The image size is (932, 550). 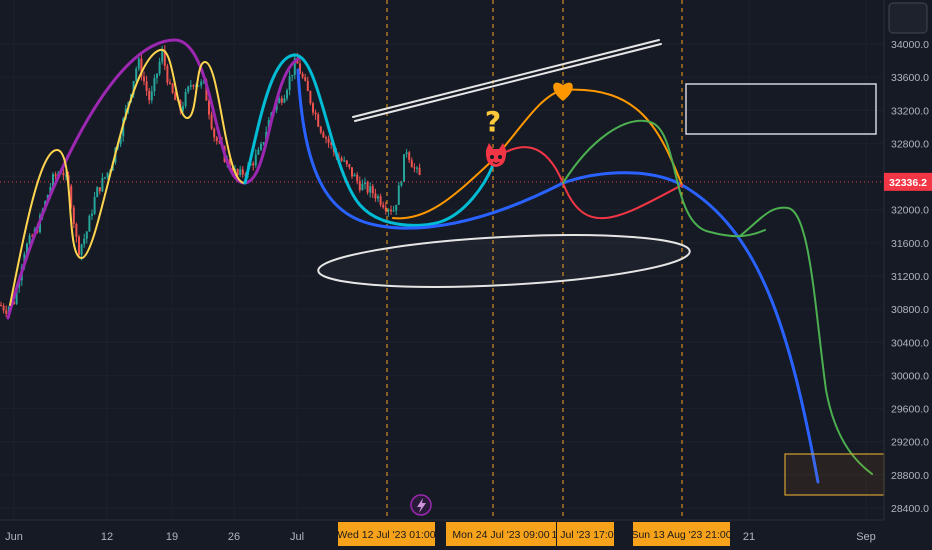 I want to click on trend-line-upper, so click(x=506, y=78).